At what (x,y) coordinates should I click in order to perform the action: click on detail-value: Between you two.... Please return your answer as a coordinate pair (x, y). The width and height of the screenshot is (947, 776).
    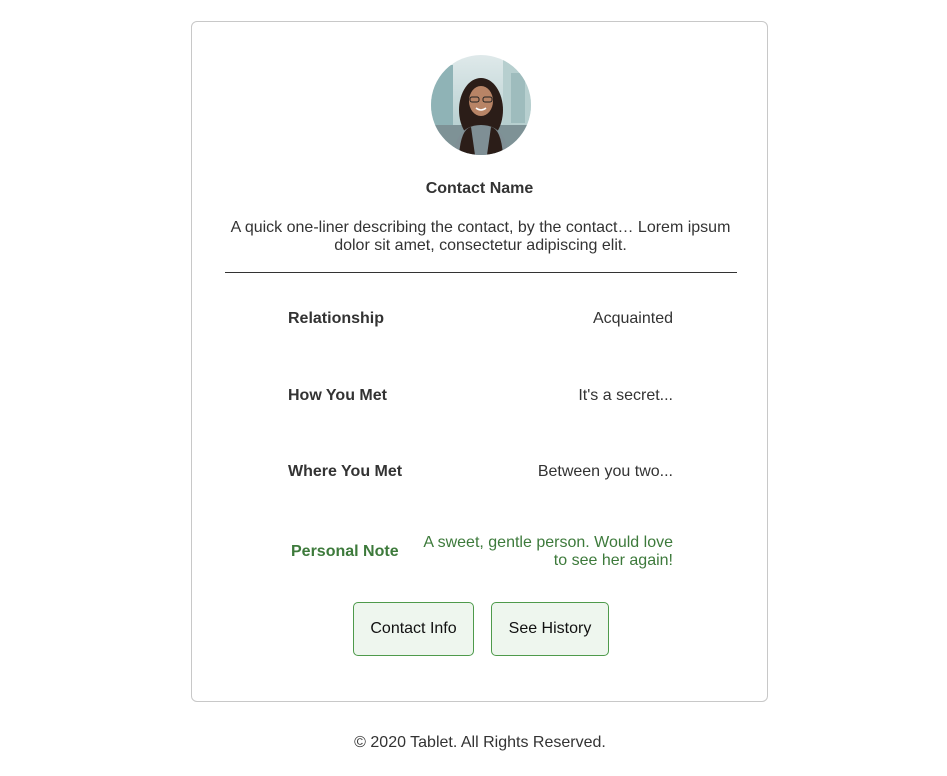
    Looking at the image, I should click on (605, 471).